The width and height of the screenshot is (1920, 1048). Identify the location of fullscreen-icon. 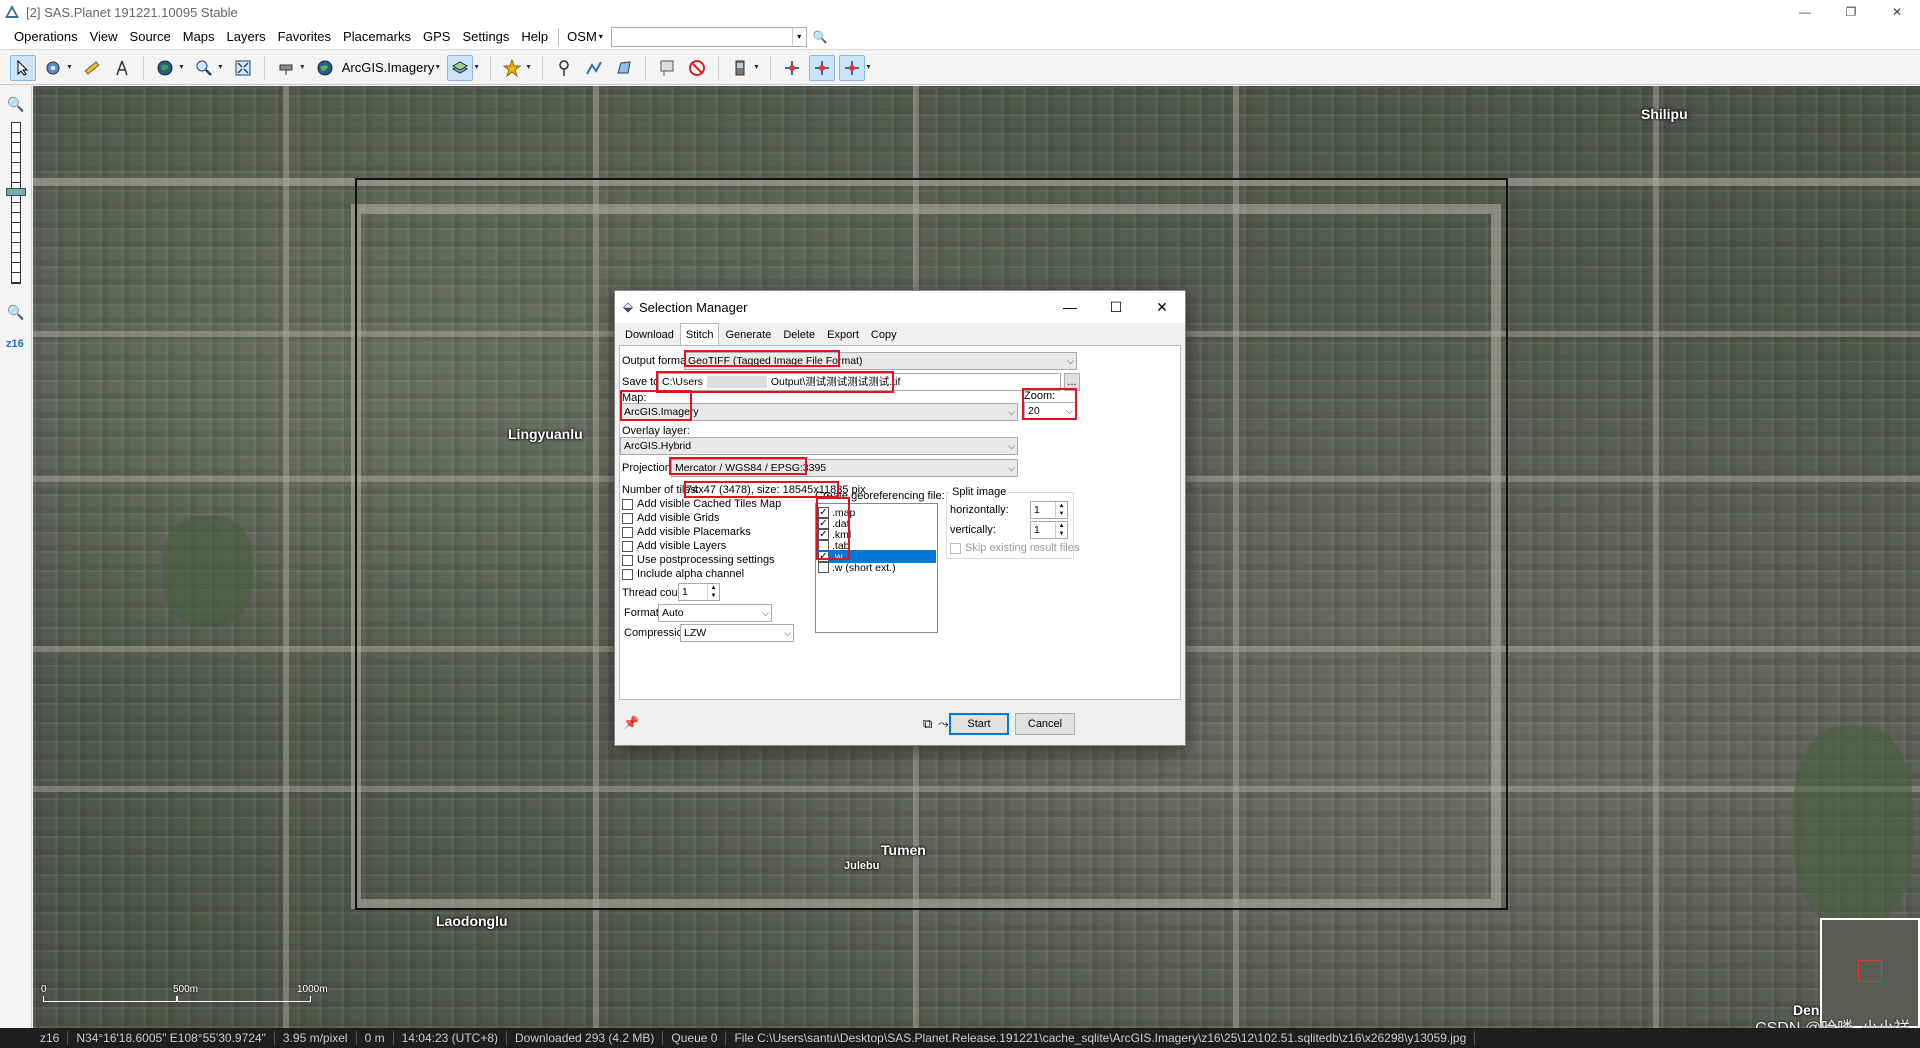
(243, 68).